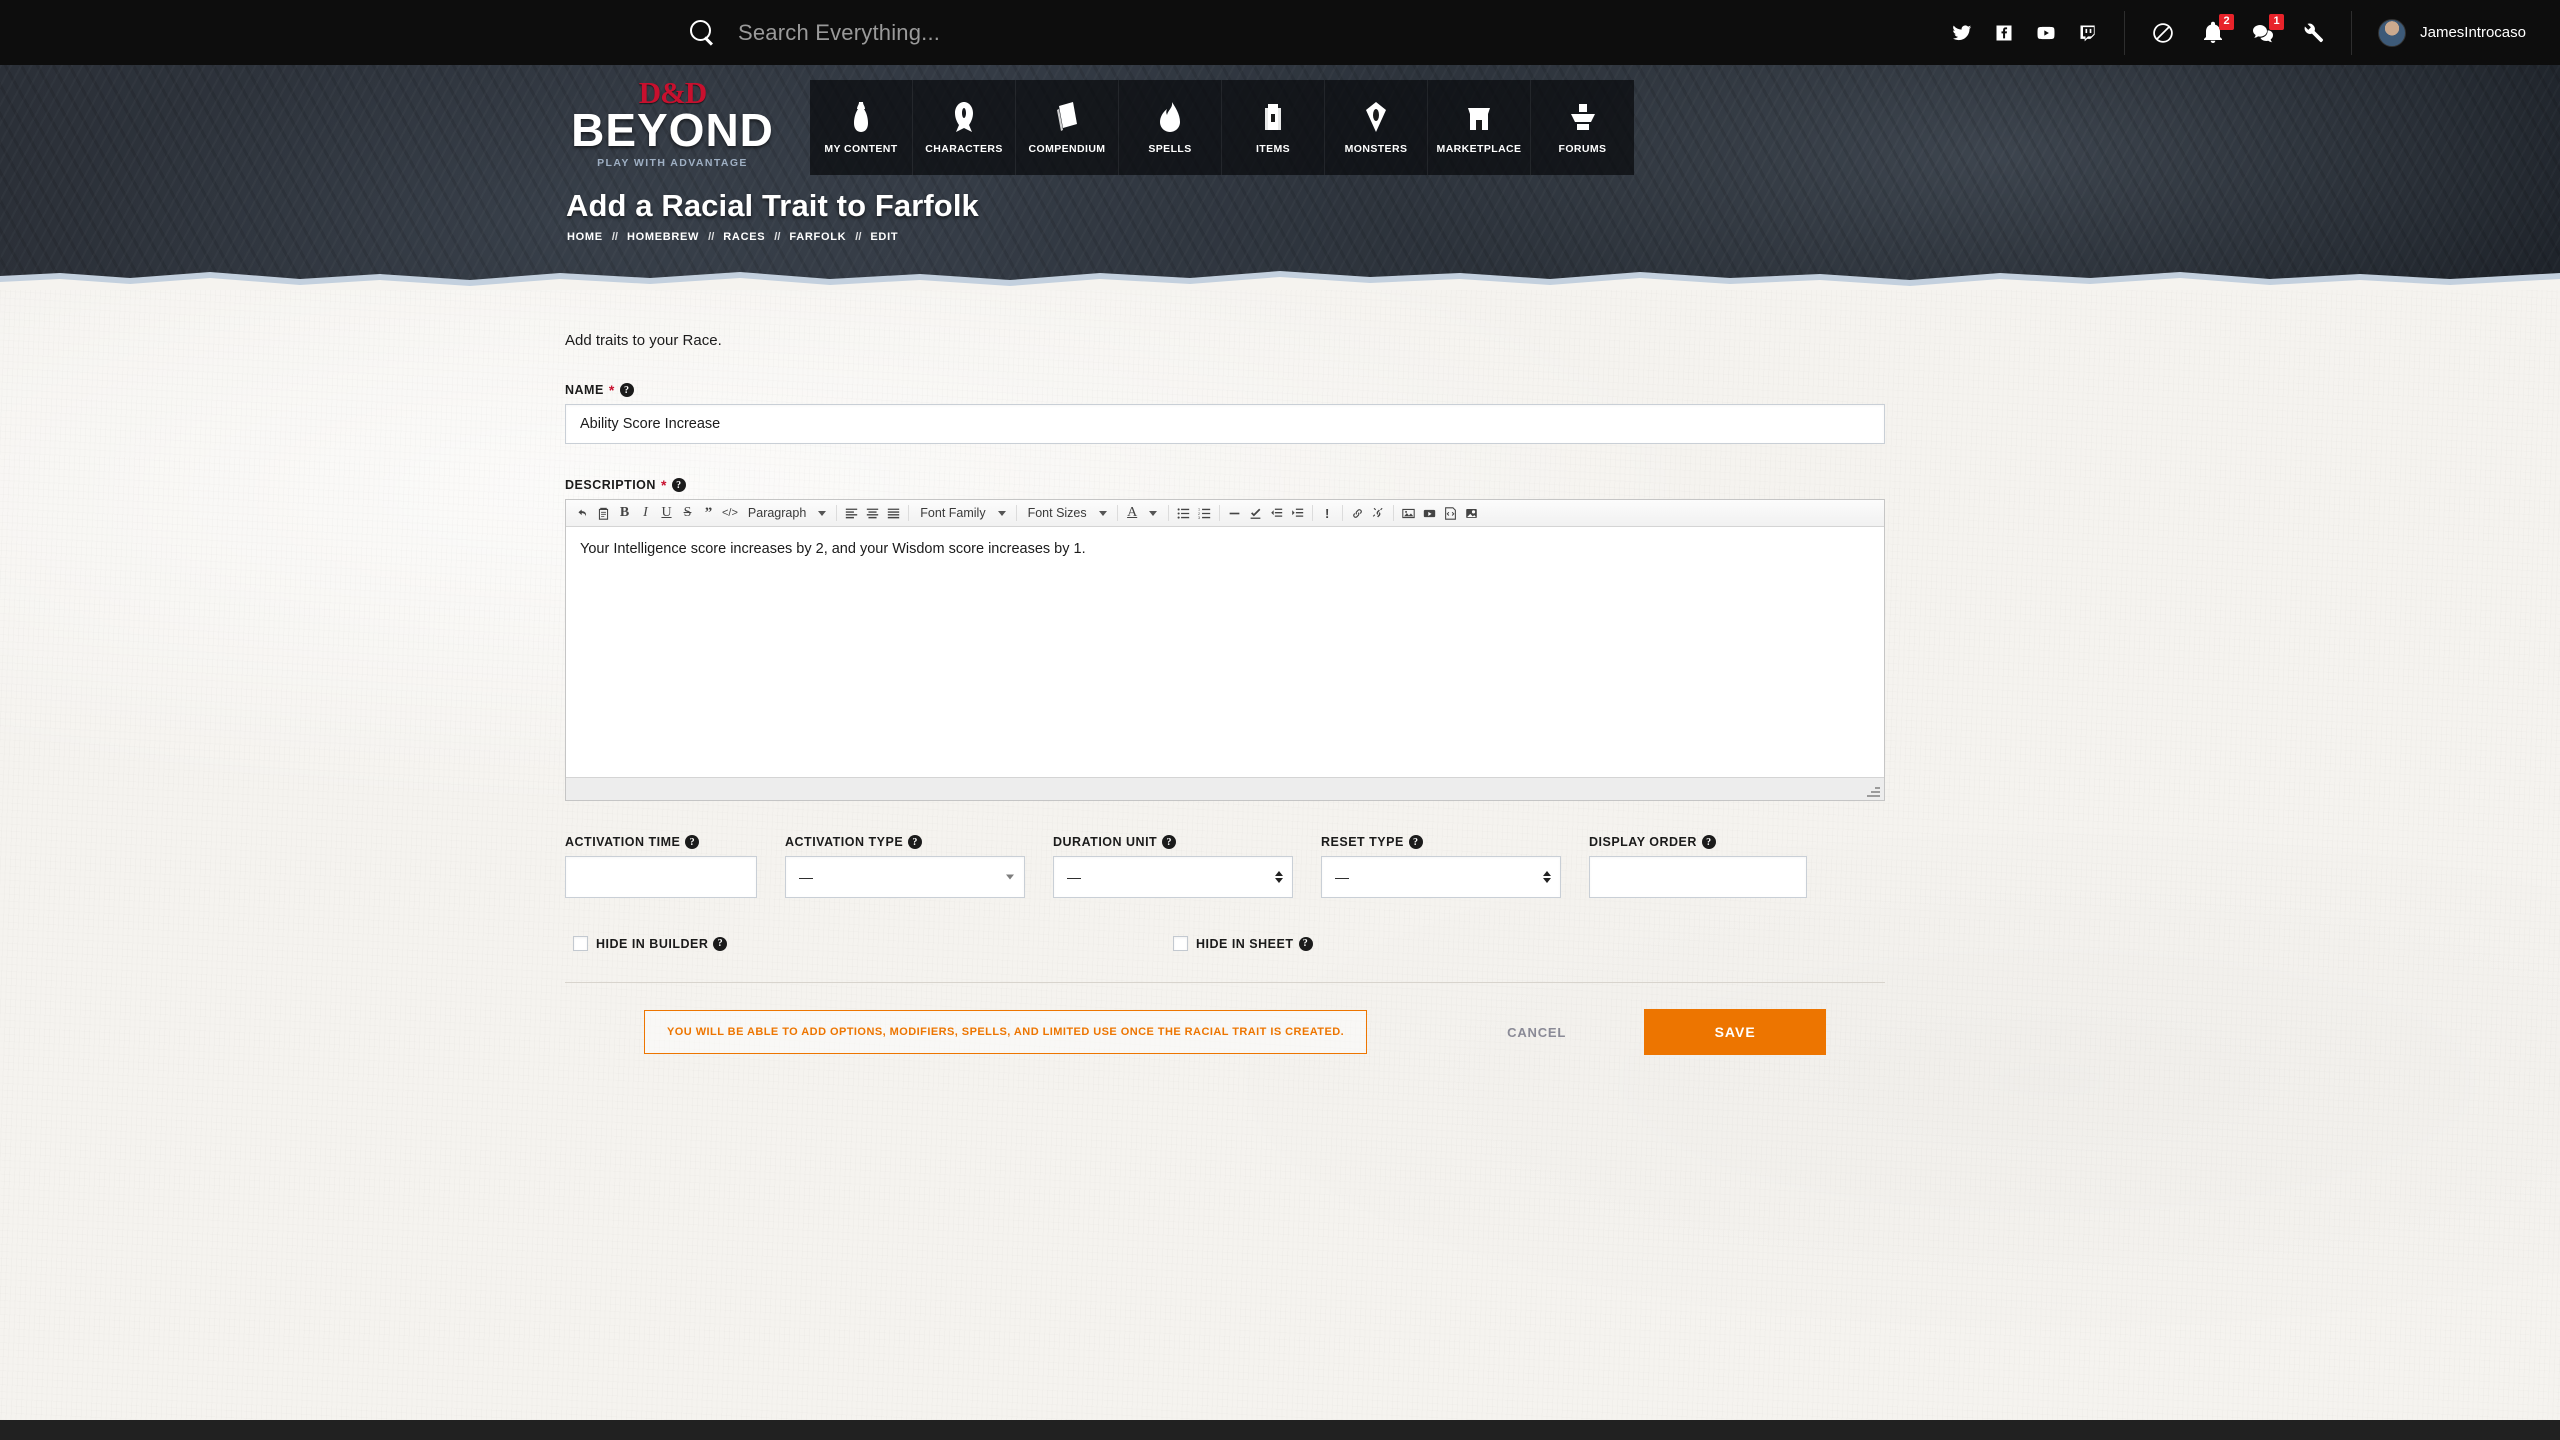  Describe the element at coordinates (1183, 513) in the screenshot. I see `bullet-list-icon` at that location.